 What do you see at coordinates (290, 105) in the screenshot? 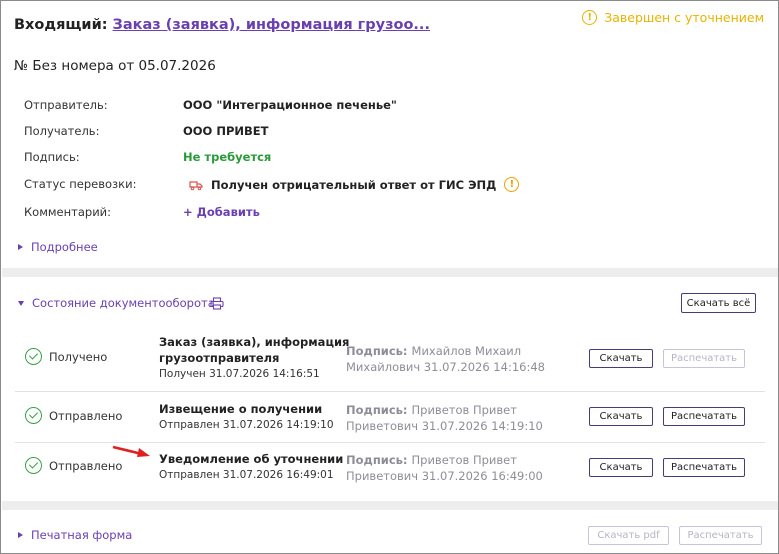
I see `sender-value: ООО "Интеграционное печенье"` at bounding box center [290, 105].